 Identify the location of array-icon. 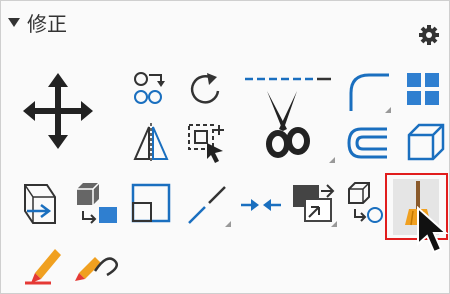
(423, 89).